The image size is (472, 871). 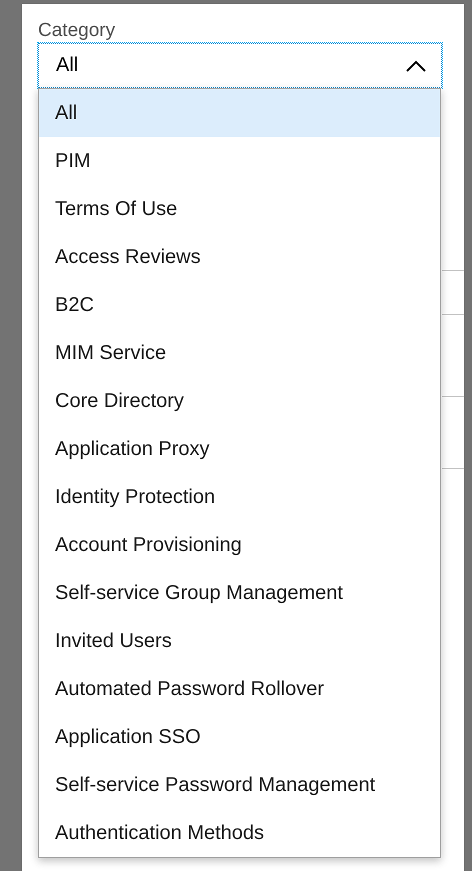 What do you see at coordinates (239, 785) in the screenshot?
I see `dropdown-option: Self-service Password Management` at bounding box center [239, 785].